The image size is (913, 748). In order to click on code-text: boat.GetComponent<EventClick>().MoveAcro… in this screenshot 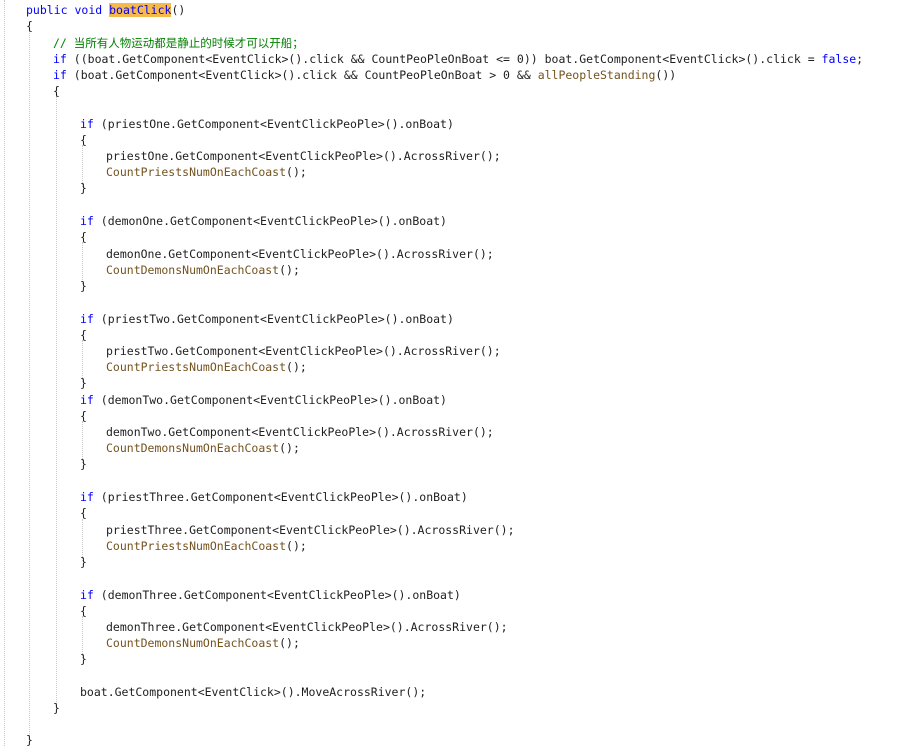, I will do `click(253, 692)`.